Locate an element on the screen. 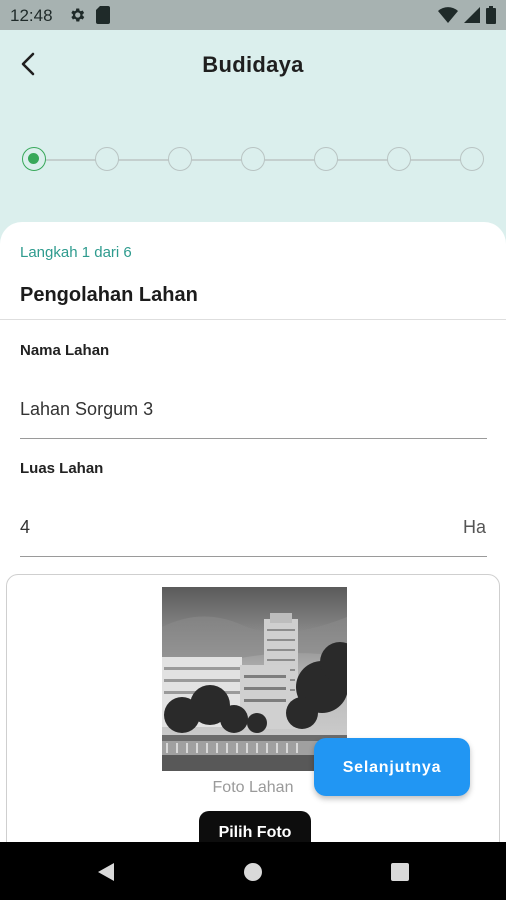 Image resolution: width=506 pixels, height=900 pixels. recents-square-icon is located at coordinates (400, 872).